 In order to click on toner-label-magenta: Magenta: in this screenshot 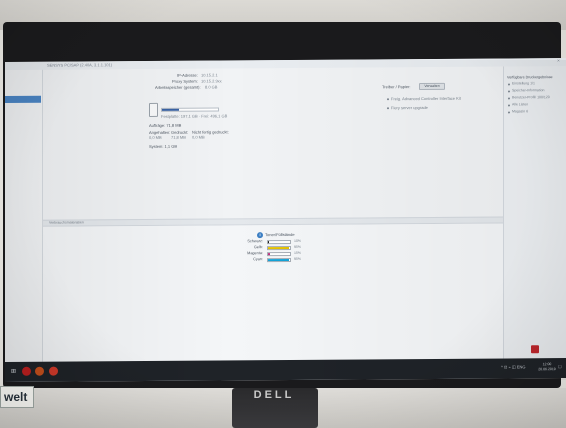, I will do `click(255, 253)`.